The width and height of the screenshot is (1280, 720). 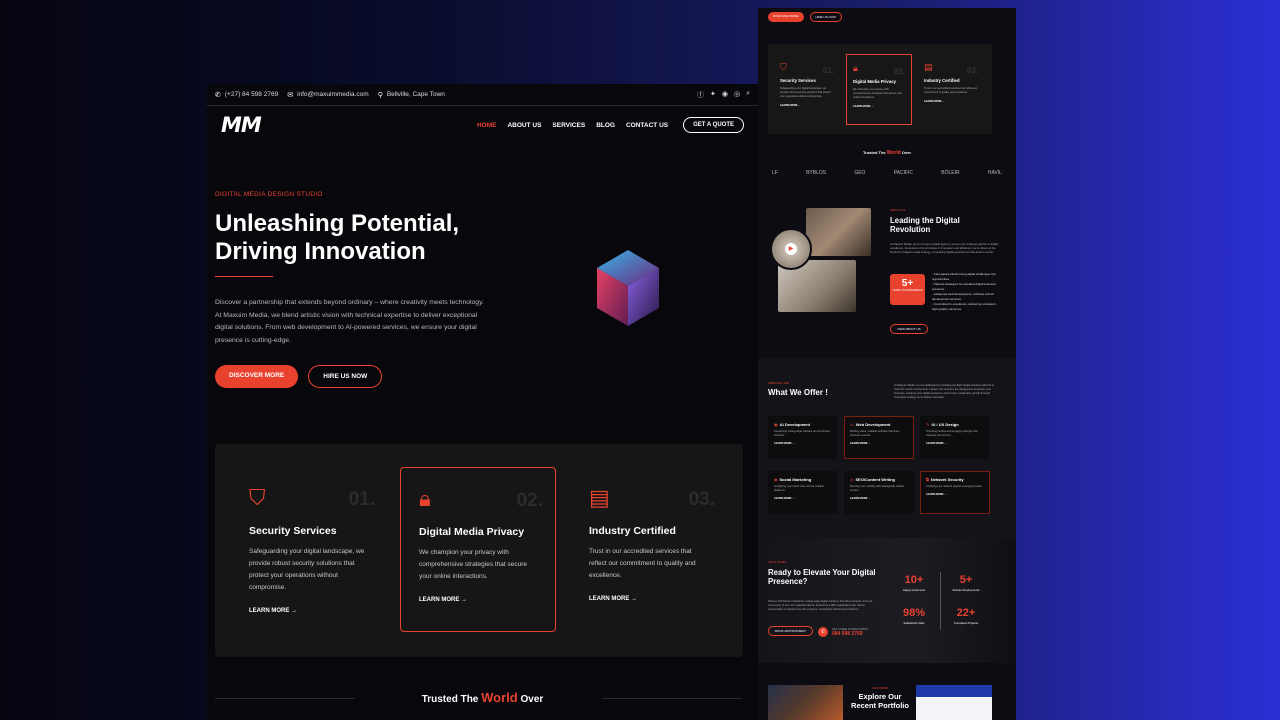 What do you see at coordinates (628, 288) in the screenshot?
I see `glass-cube-graphic` at bounding box center [628, 288].